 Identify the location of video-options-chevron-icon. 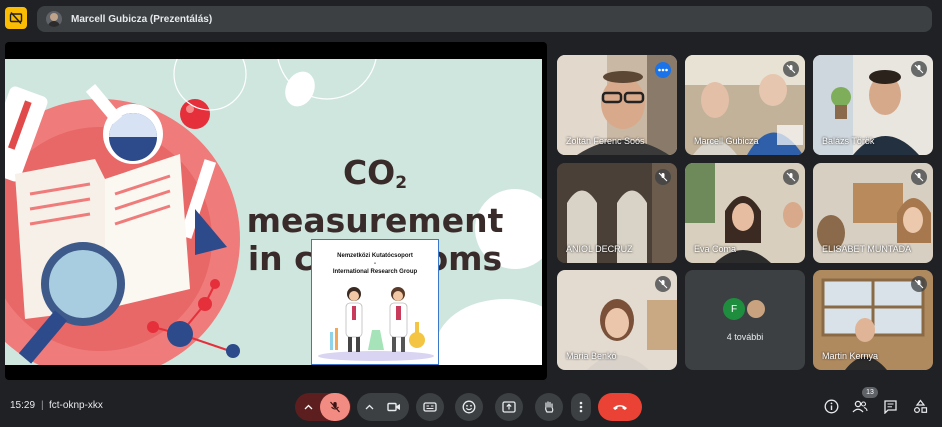
(369, 407).